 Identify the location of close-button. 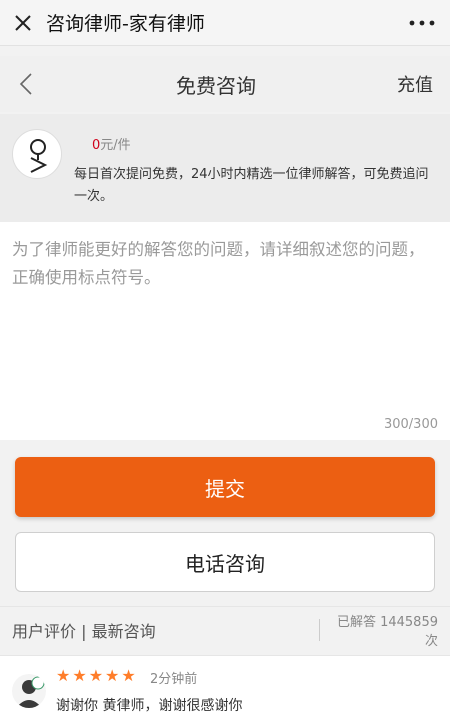
(23, 23).